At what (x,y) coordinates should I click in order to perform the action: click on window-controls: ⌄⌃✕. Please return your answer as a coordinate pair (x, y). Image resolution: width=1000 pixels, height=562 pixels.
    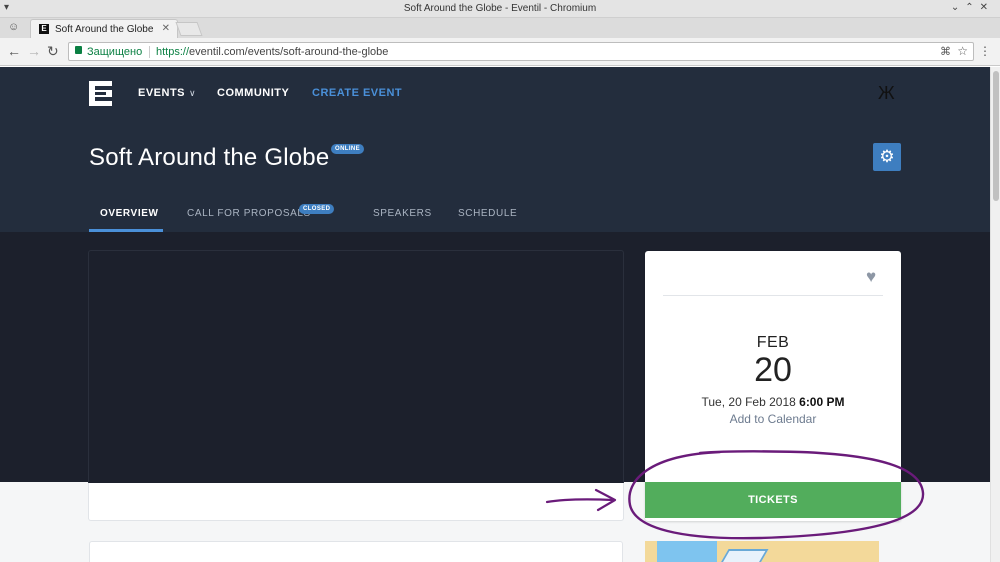
    Looking at the image, I should click on (972, 7).